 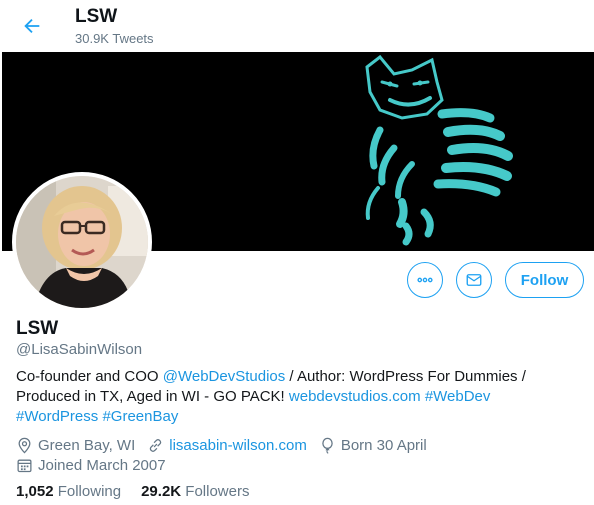 I want to click on website-item: lisasabin-wilson.com, so click(x=227, y=445).